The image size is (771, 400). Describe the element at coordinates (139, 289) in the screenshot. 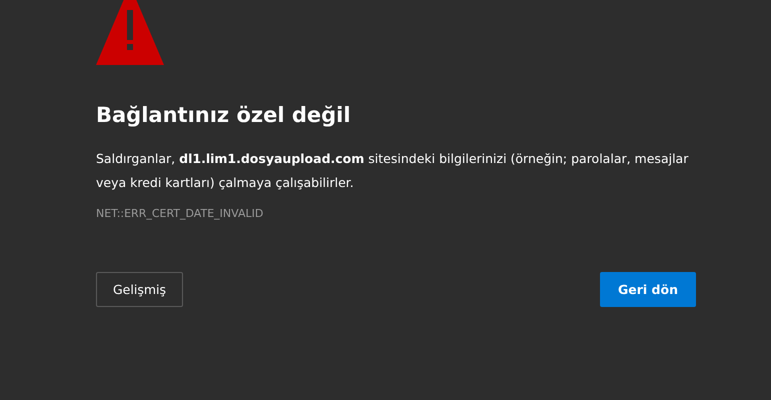

I see `advanced-button: Gelişmiş` at that location.